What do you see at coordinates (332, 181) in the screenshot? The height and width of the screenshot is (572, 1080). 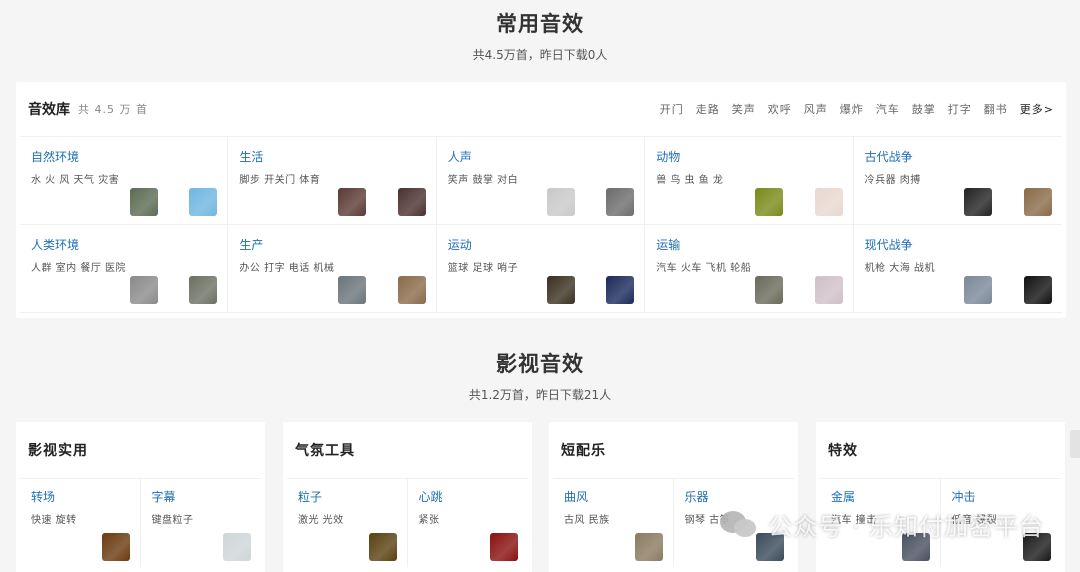 I see `category-cell: 生活脚步 开关门 体育` at bounding box center [332, 181].